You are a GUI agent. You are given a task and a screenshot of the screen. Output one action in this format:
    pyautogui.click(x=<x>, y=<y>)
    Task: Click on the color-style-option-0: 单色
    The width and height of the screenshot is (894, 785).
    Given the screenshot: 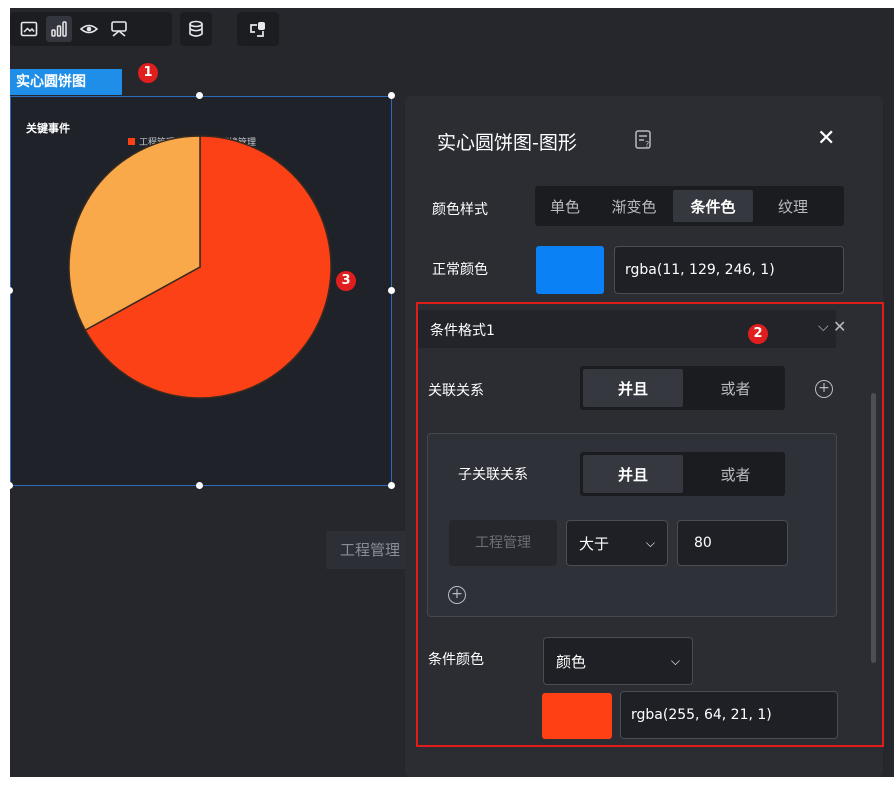 What is the action you would take?
    pyautogui.click(x=565, y=206)
    